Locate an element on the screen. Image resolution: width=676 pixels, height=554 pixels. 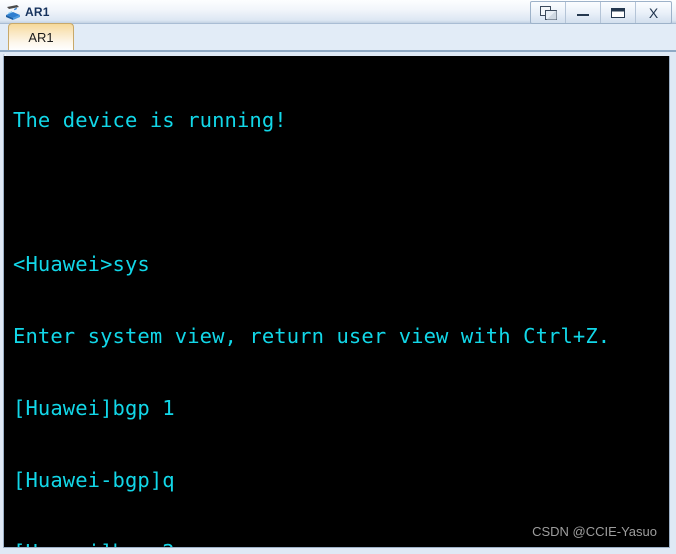
window-controls: X is located at coordinates (601, 12).